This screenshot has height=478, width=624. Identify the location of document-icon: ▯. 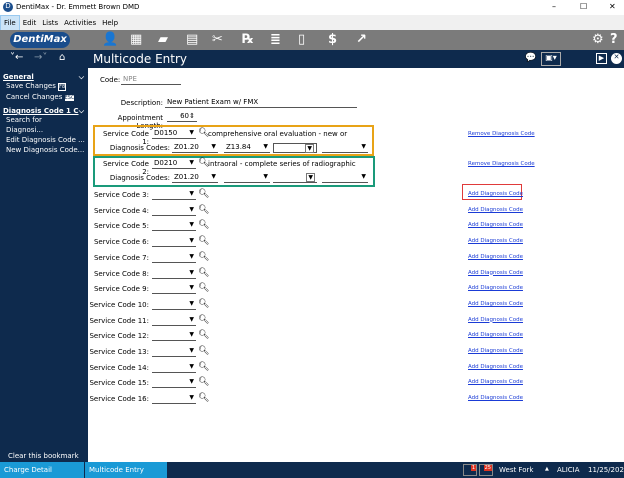
(301, 39).